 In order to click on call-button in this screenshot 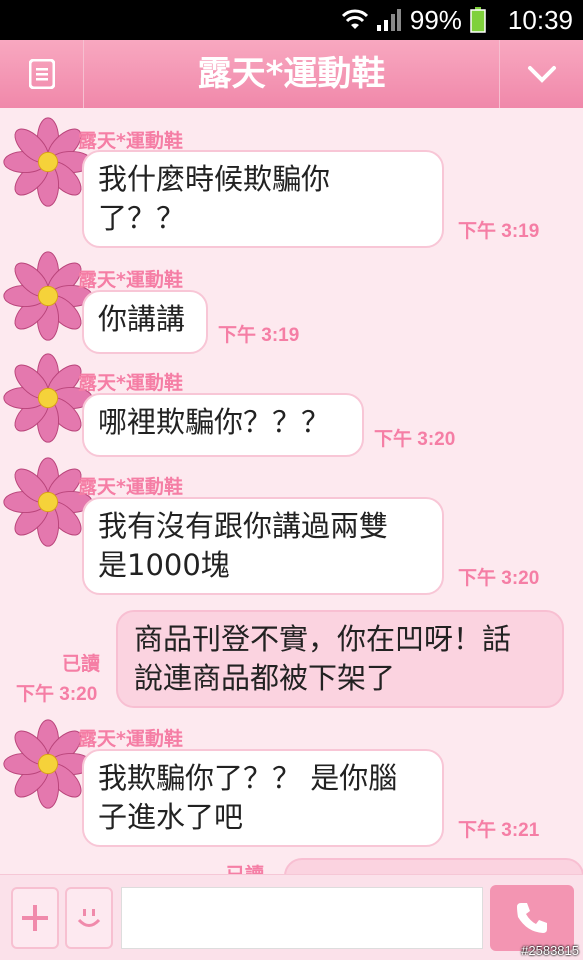, I will do `click(532, 918)`.